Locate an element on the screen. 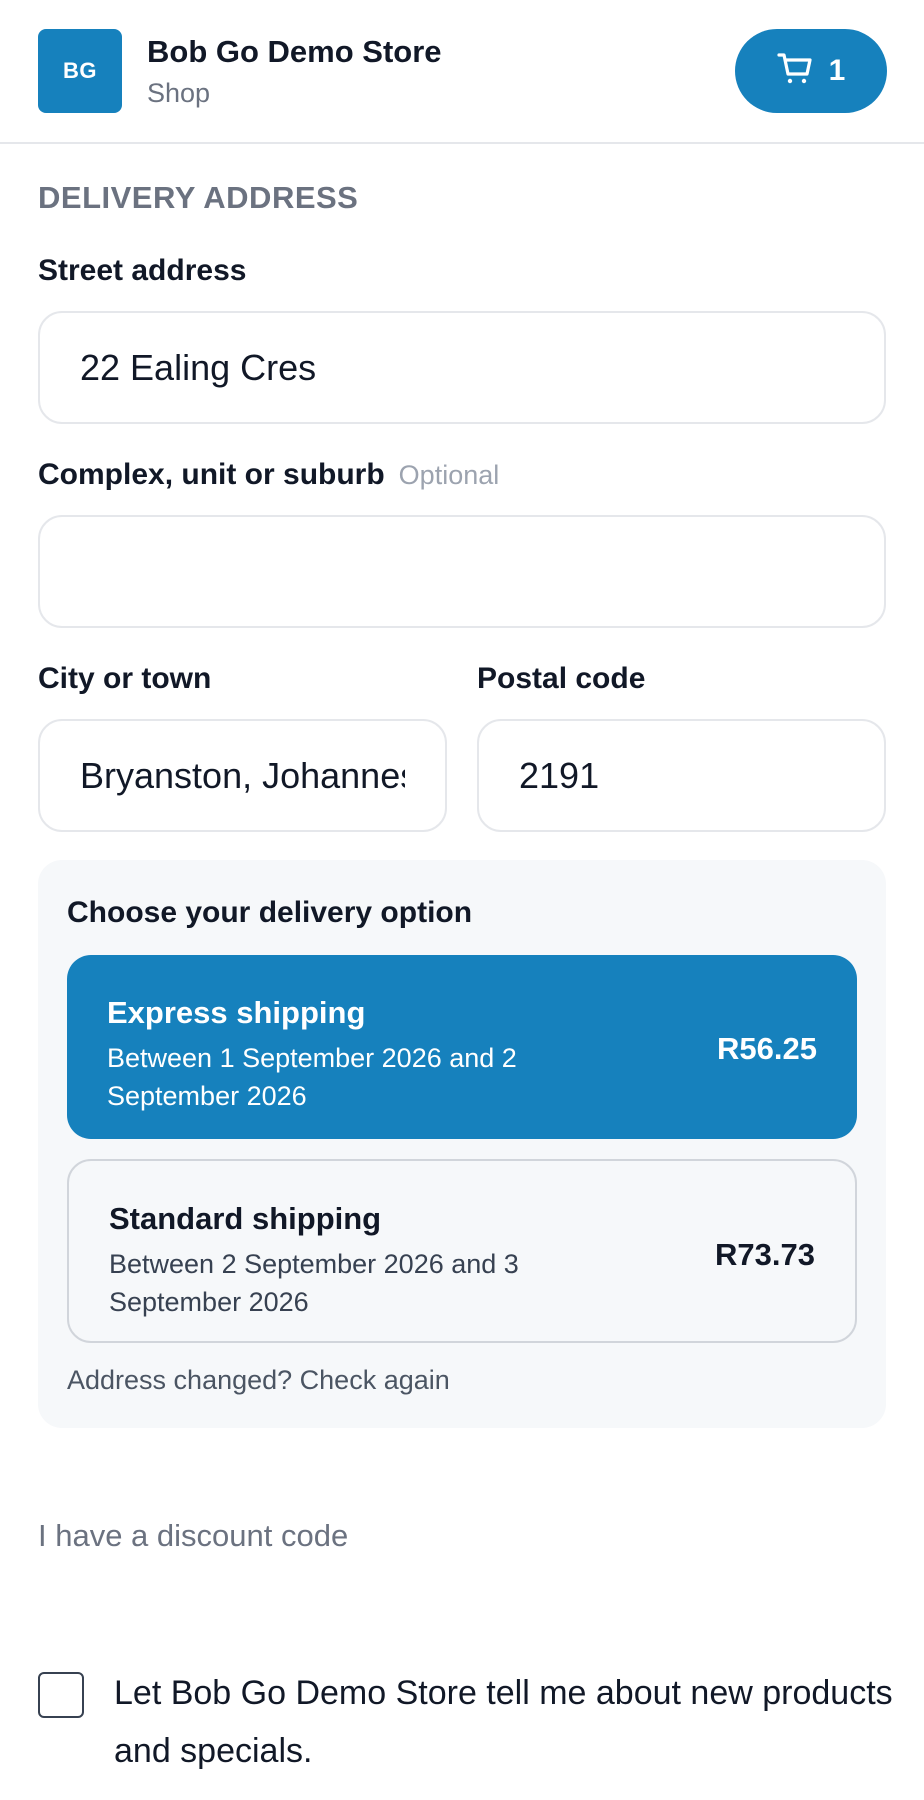 The width and height of the screenshot is (924, 1800). postal-code-field is located at coordinates (681, 775).